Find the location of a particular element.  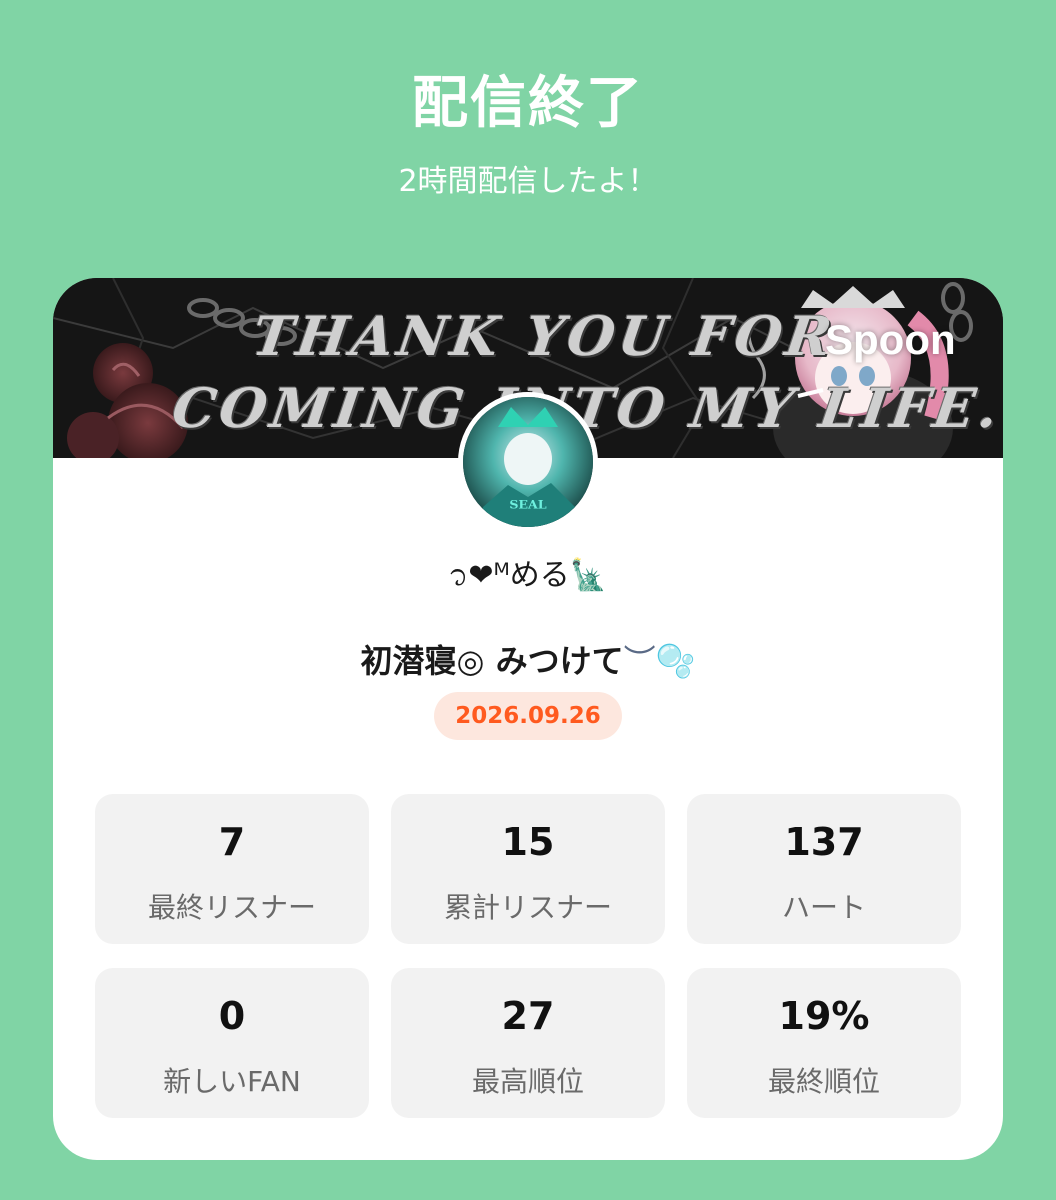

stat-value: 7 is located at coordinates (232, 842).